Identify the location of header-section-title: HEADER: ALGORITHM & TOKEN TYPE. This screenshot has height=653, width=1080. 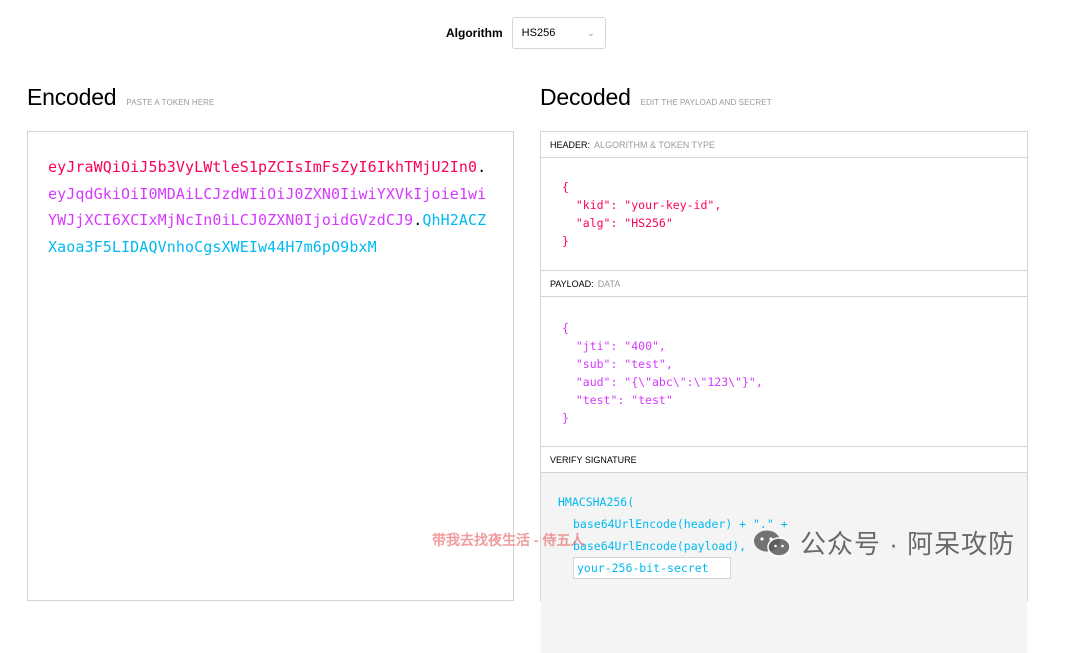
(784, 145).